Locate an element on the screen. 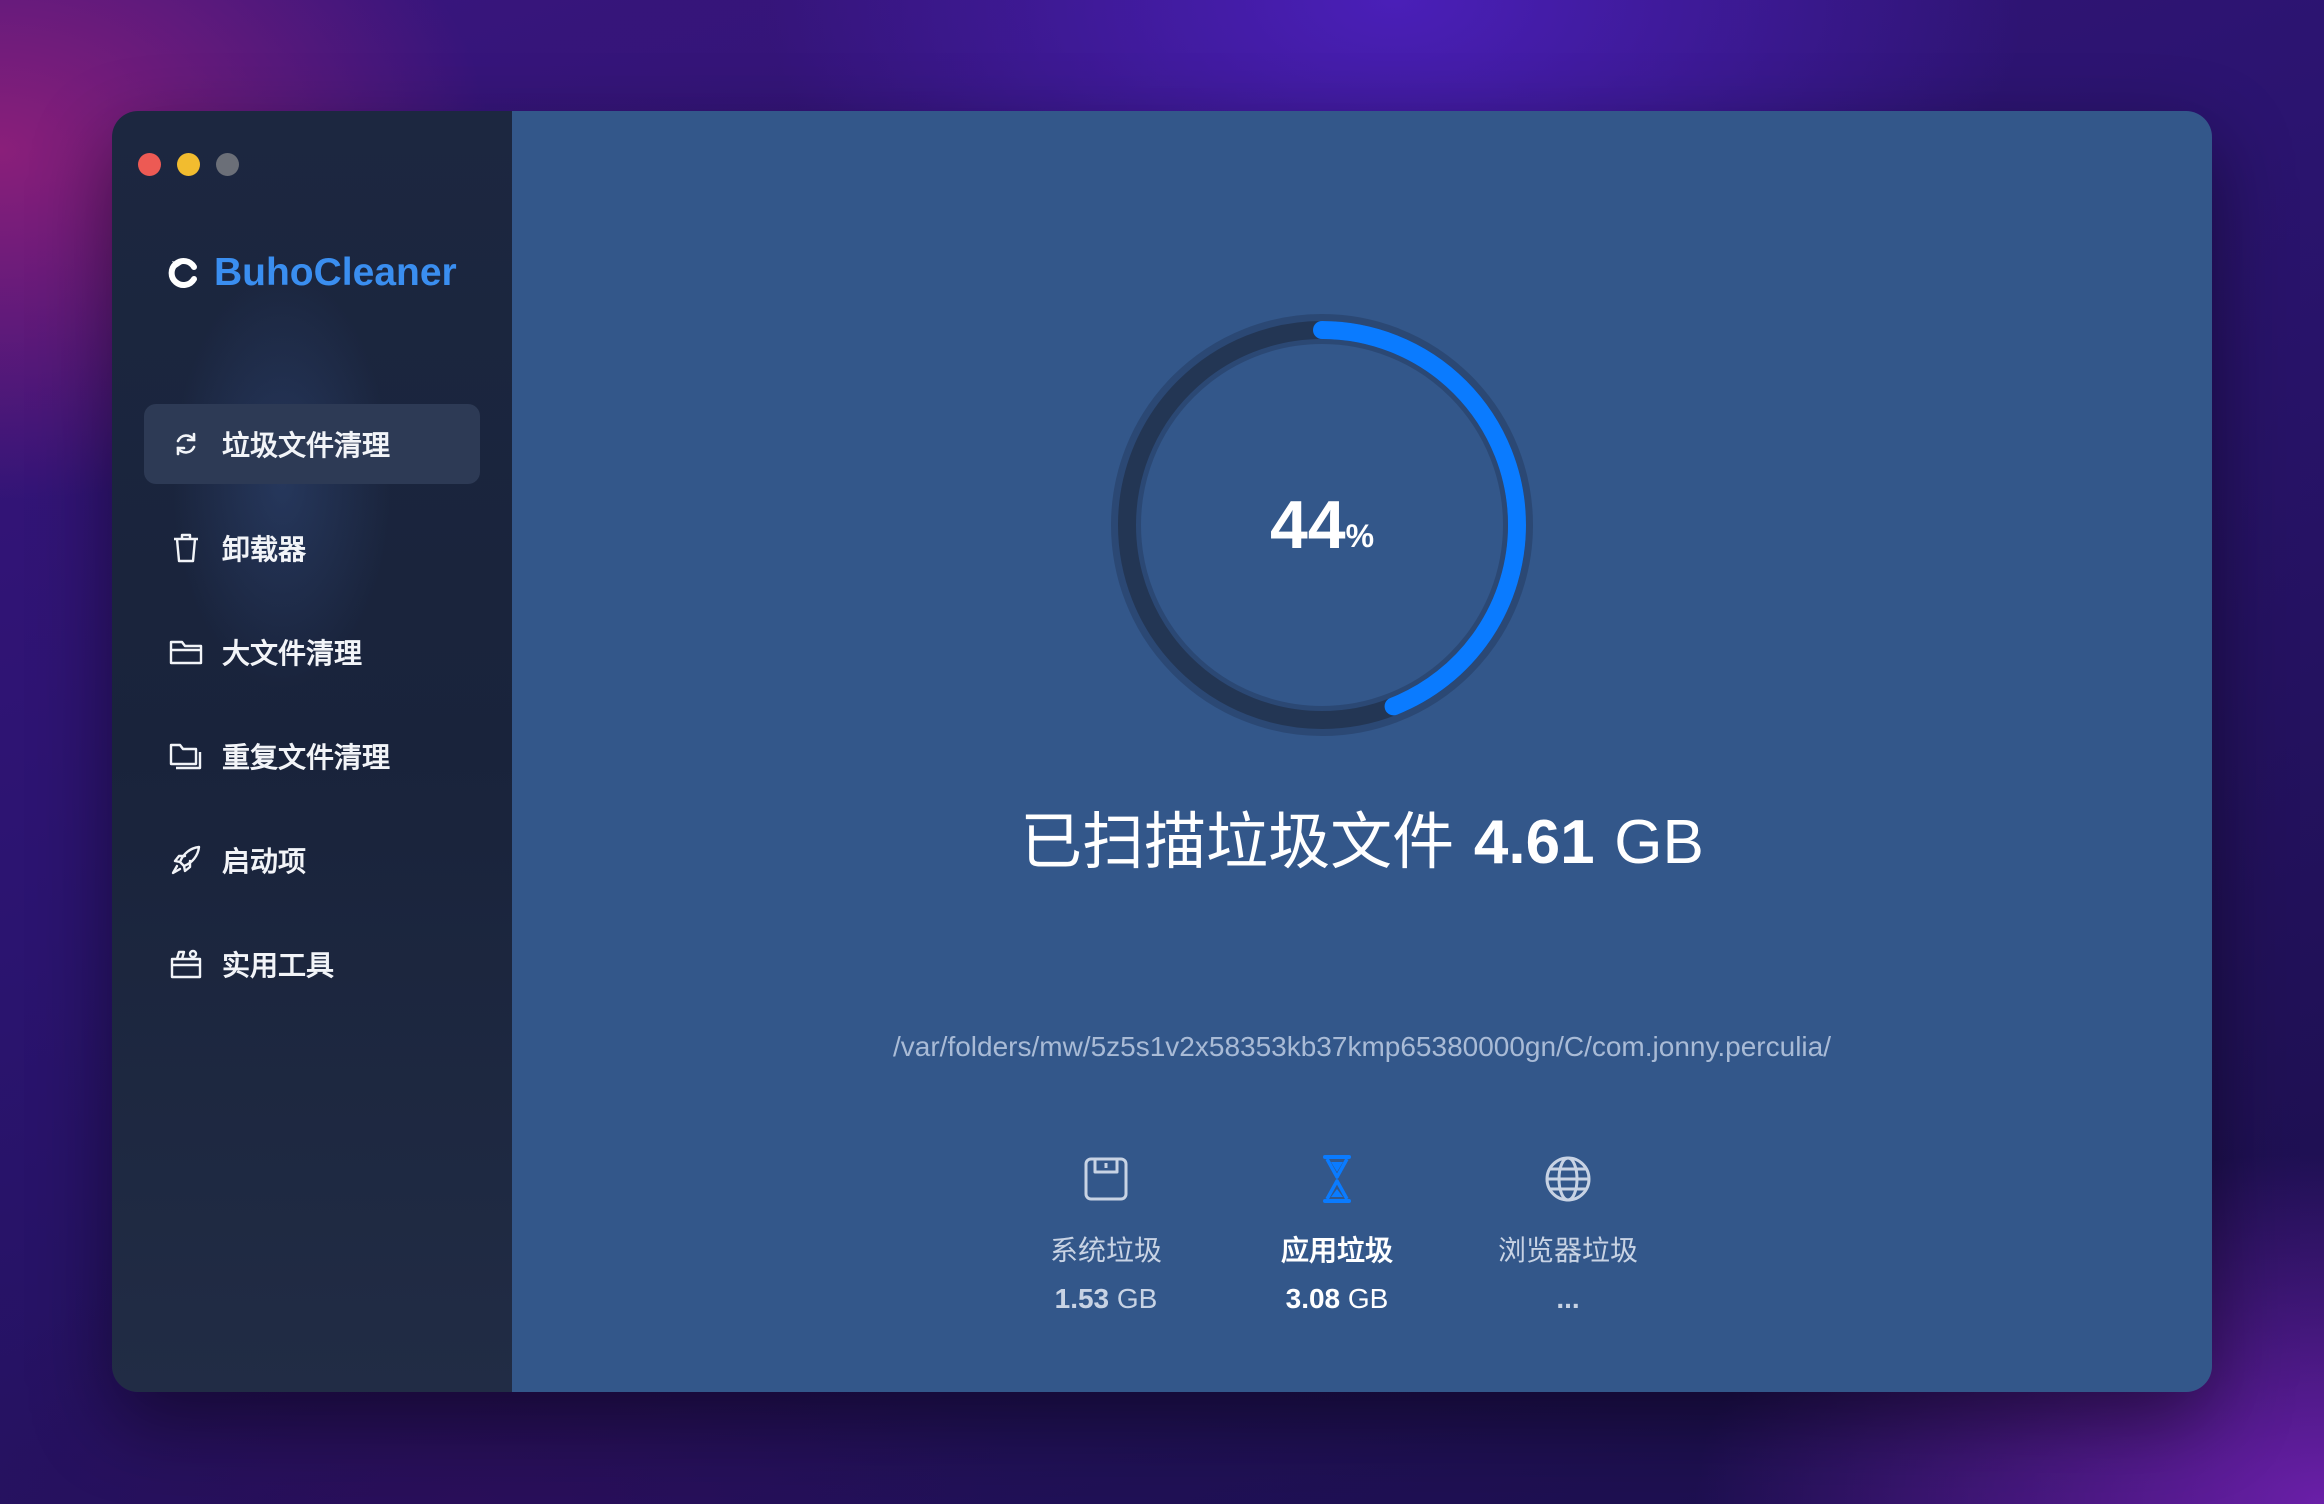  scan-summary: 已扫描垃圾文件 4.61 GB is located at coordinates (1362, 836).